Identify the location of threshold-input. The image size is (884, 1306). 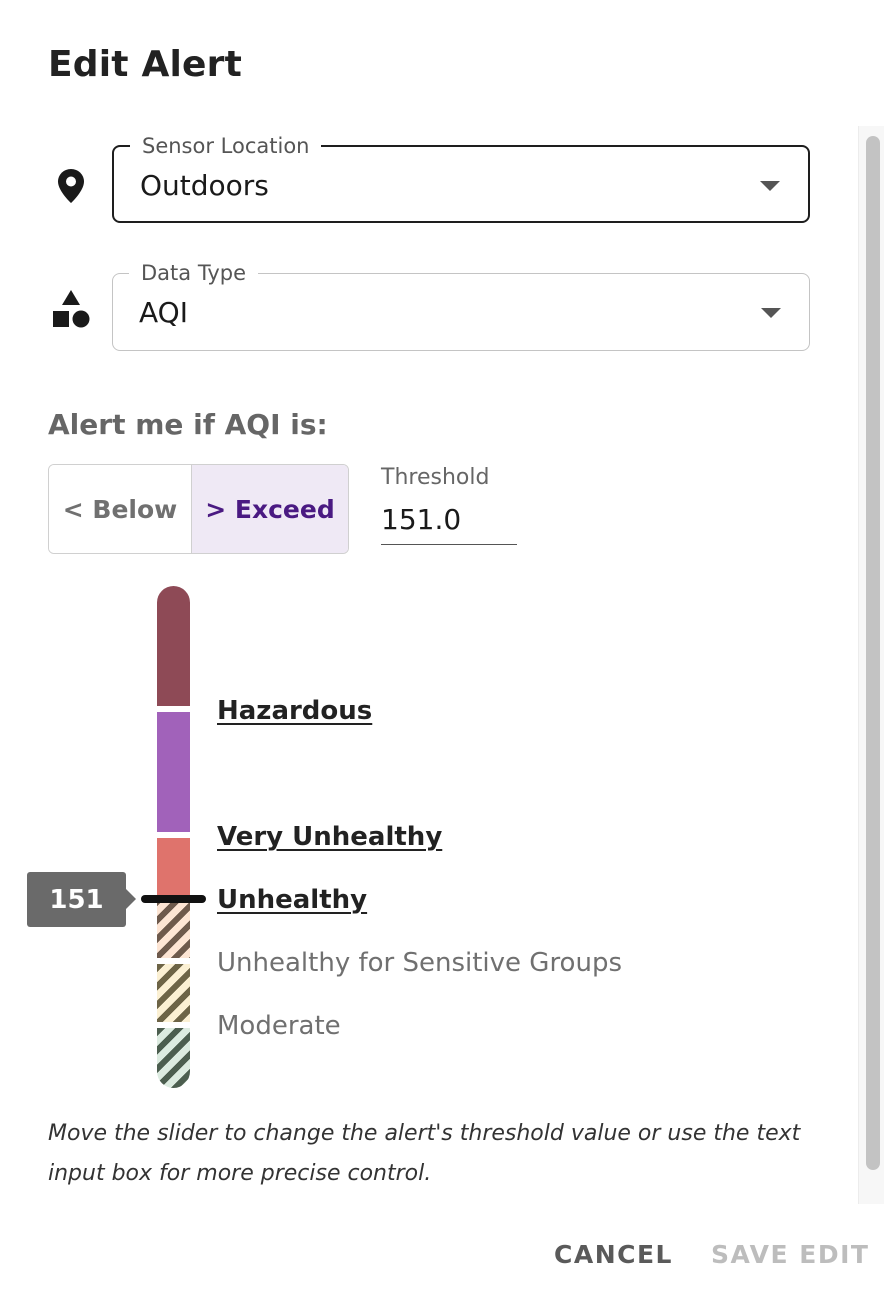
(449, 522).